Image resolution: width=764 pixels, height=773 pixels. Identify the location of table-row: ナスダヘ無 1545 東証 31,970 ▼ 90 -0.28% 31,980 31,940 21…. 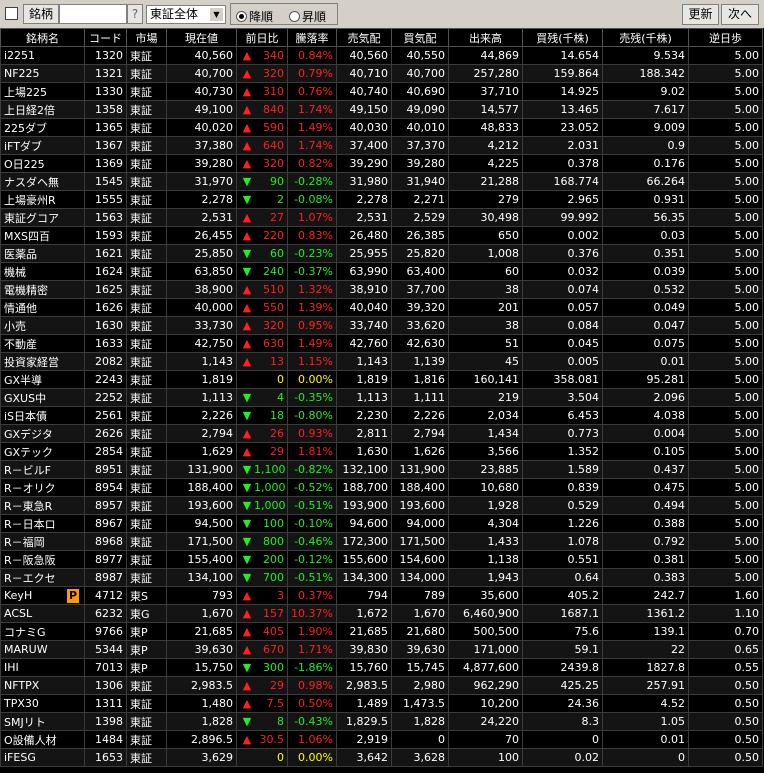
(381, 181).